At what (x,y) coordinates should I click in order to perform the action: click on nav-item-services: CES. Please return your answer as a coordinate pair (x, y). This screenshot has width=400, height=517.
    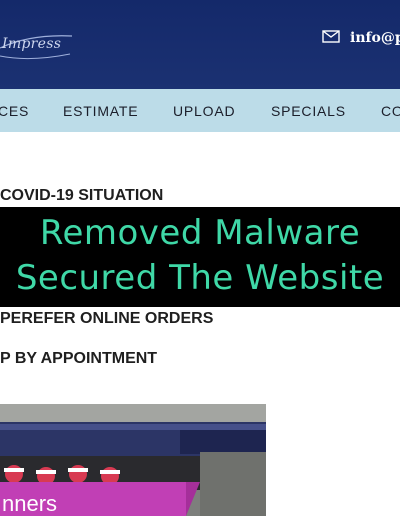
    Looking at the image, I should click on (14, 111).